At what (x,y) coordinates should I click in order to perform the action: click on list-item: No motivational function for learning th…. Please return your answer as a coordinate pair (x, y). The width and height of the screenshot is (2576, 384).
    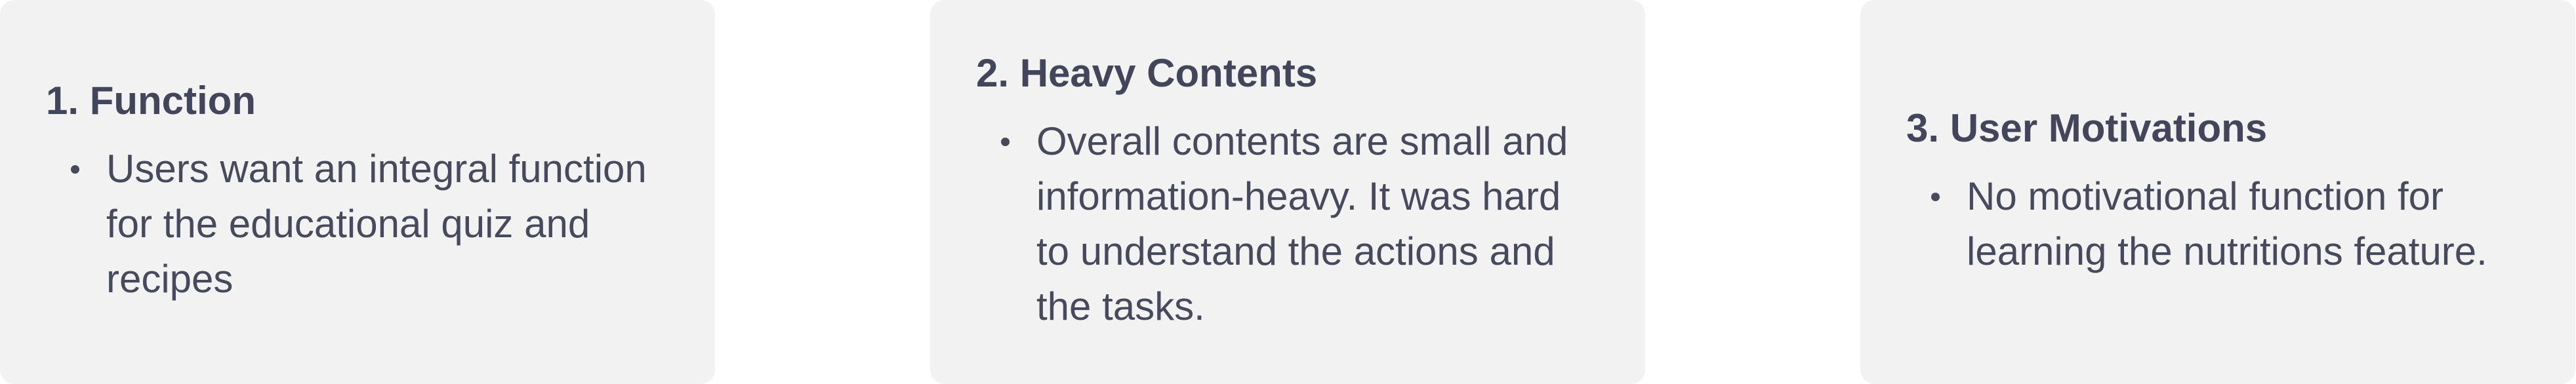
    Looking at the image, I should click on (2217, 224).